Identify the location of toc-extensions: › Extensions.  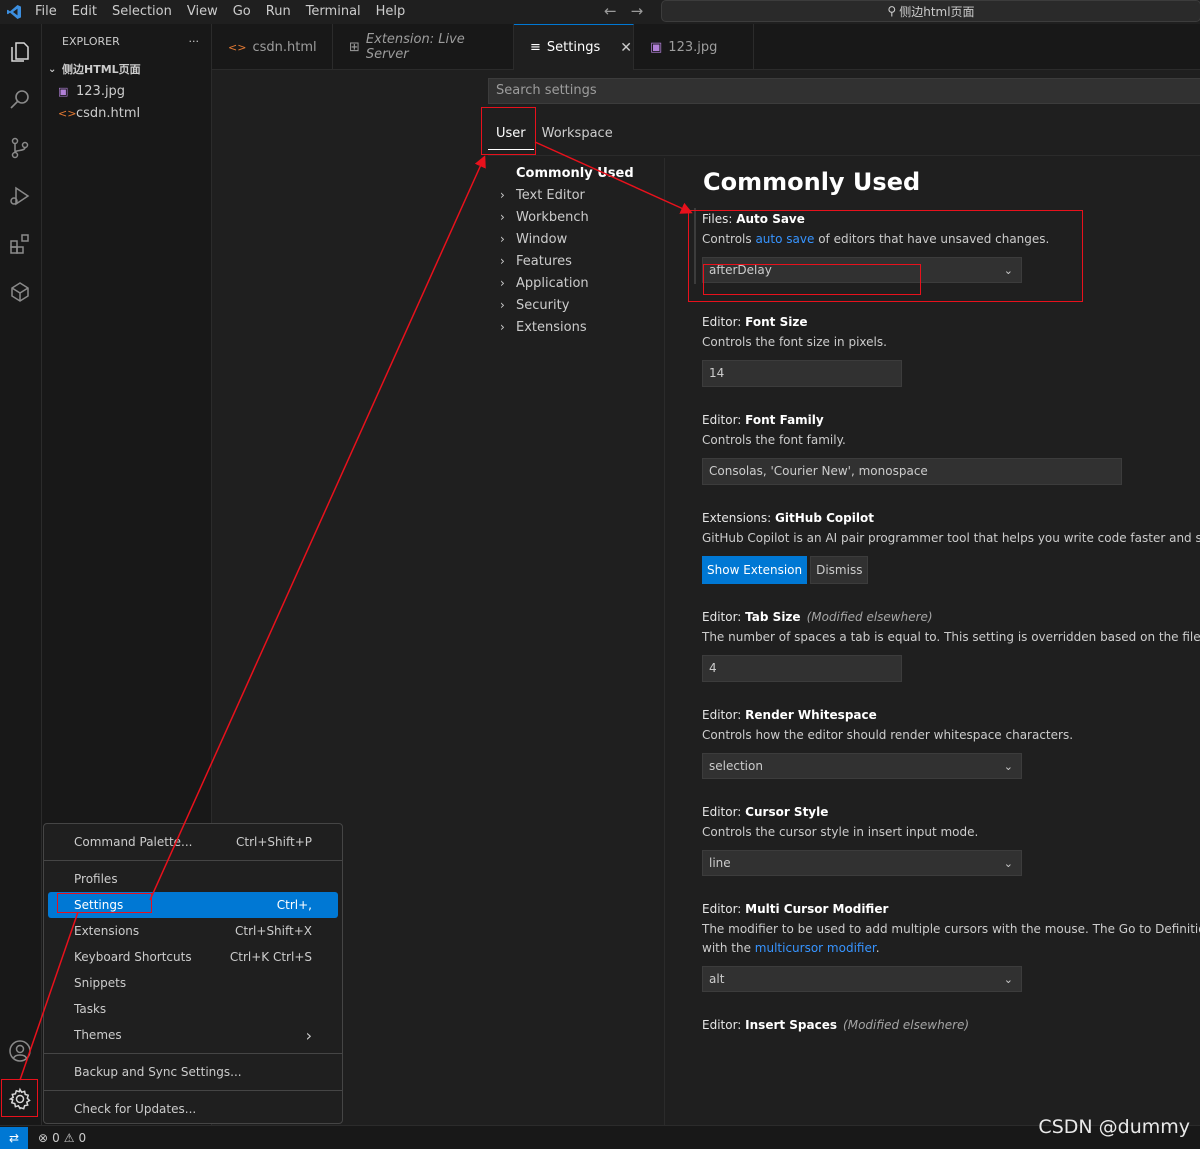
(580, 327).